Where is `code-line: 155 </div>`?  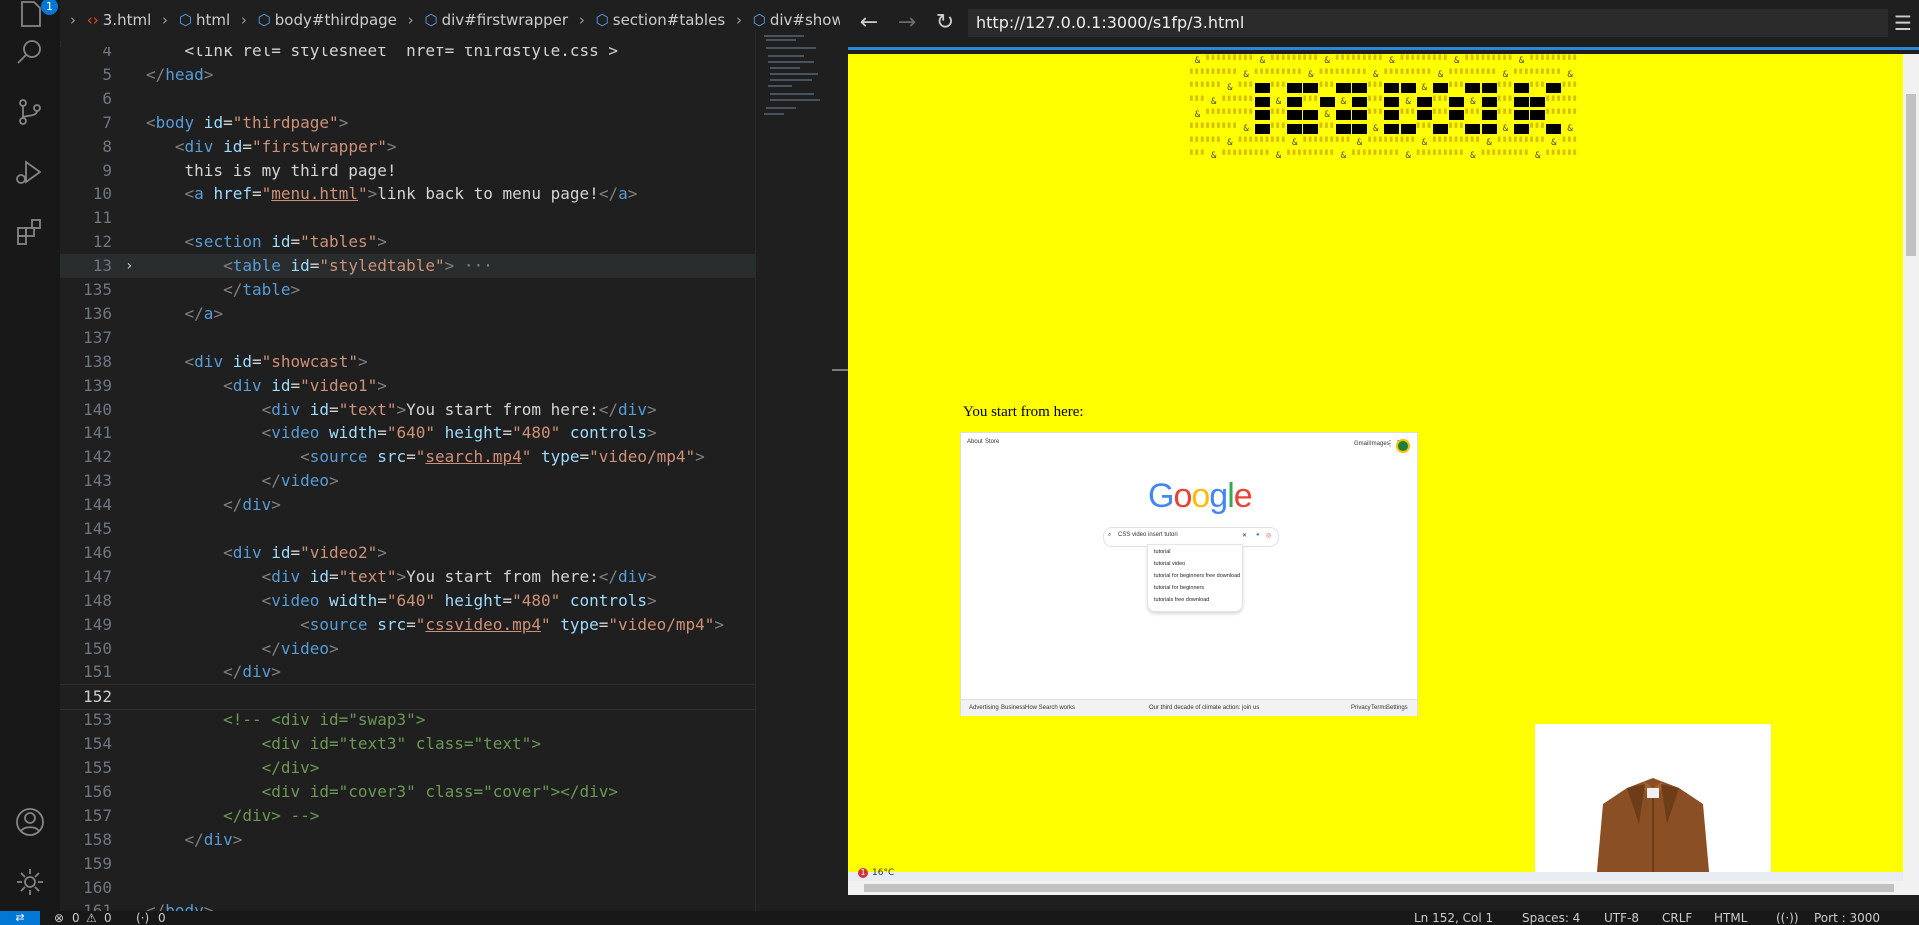 code-line: 155 </div> is located at coordinates (407, 768).